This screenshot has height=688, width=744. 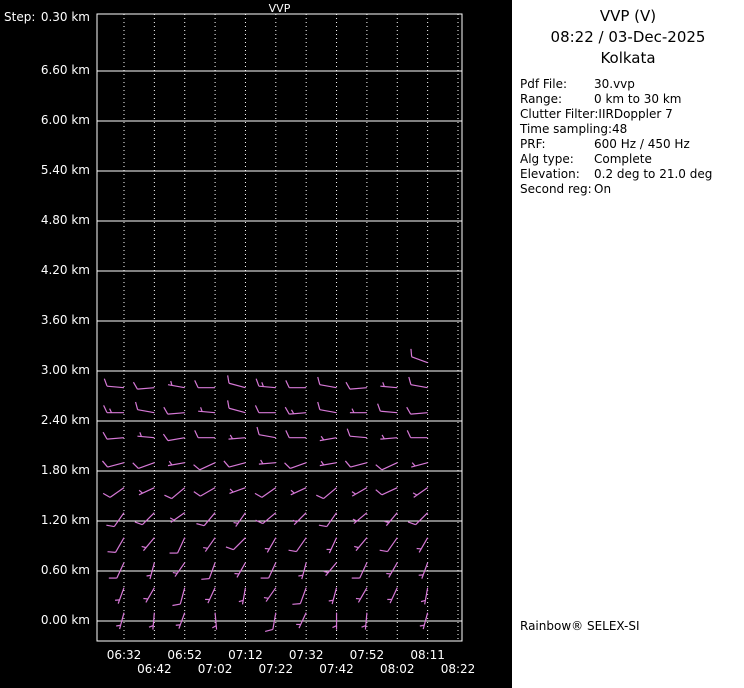 I want to click on info-value: On, so click(x=603, y=189).